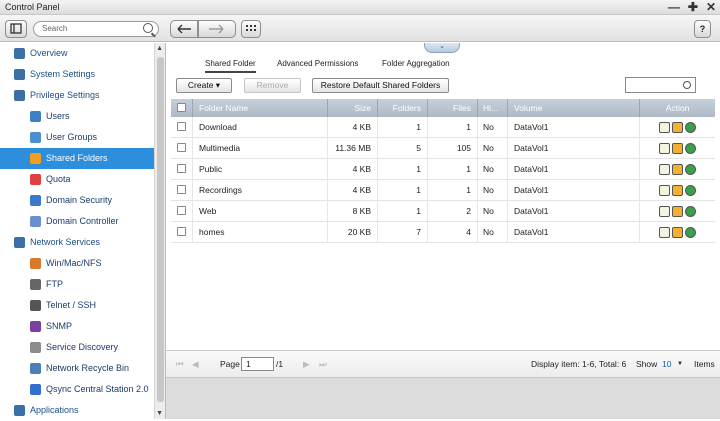  I want to click on scroll-up-icon: ▲, so click(159, 48).